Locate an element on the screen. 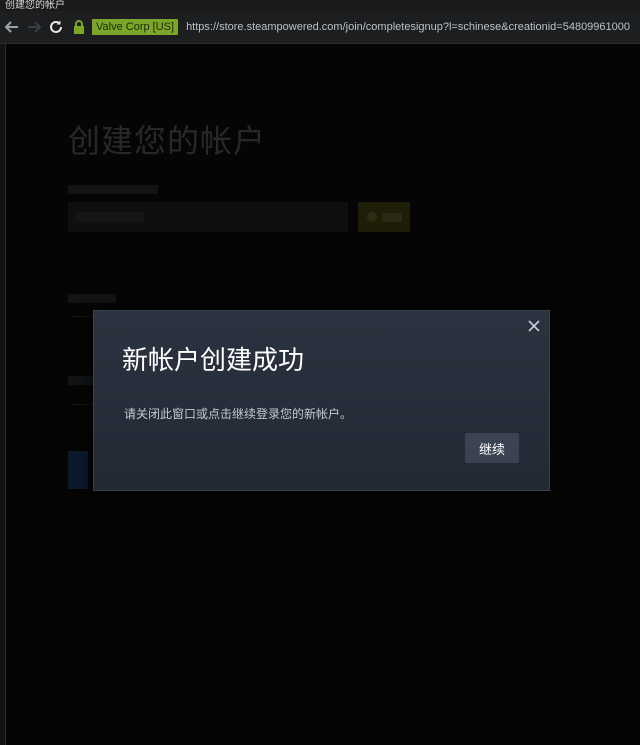 This screenshot has width=640, height=745. dim-submit-button is located at coordinates (78, 470).